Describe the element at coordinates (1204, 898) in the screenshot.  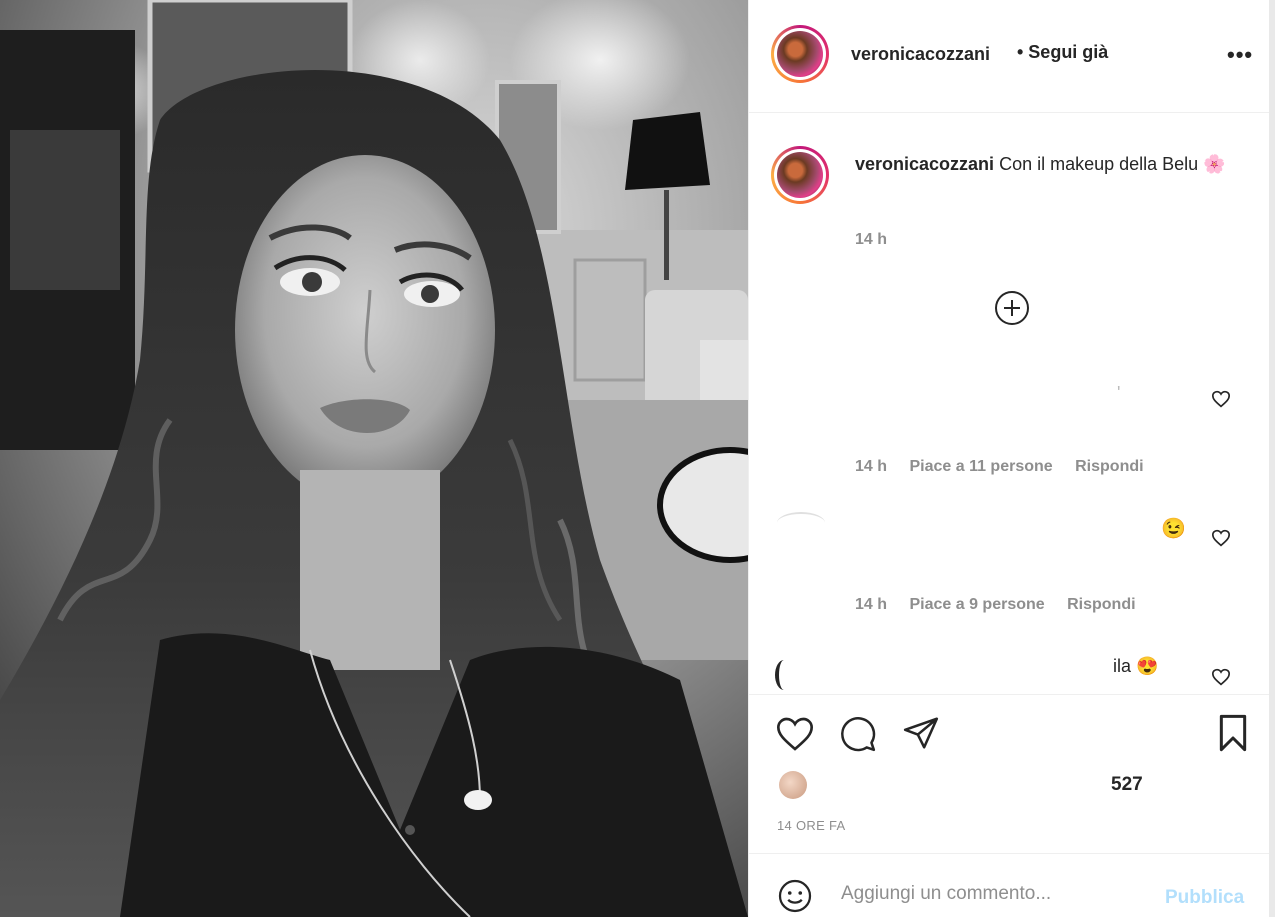
I see `publish-button: Pubblica` at that location.